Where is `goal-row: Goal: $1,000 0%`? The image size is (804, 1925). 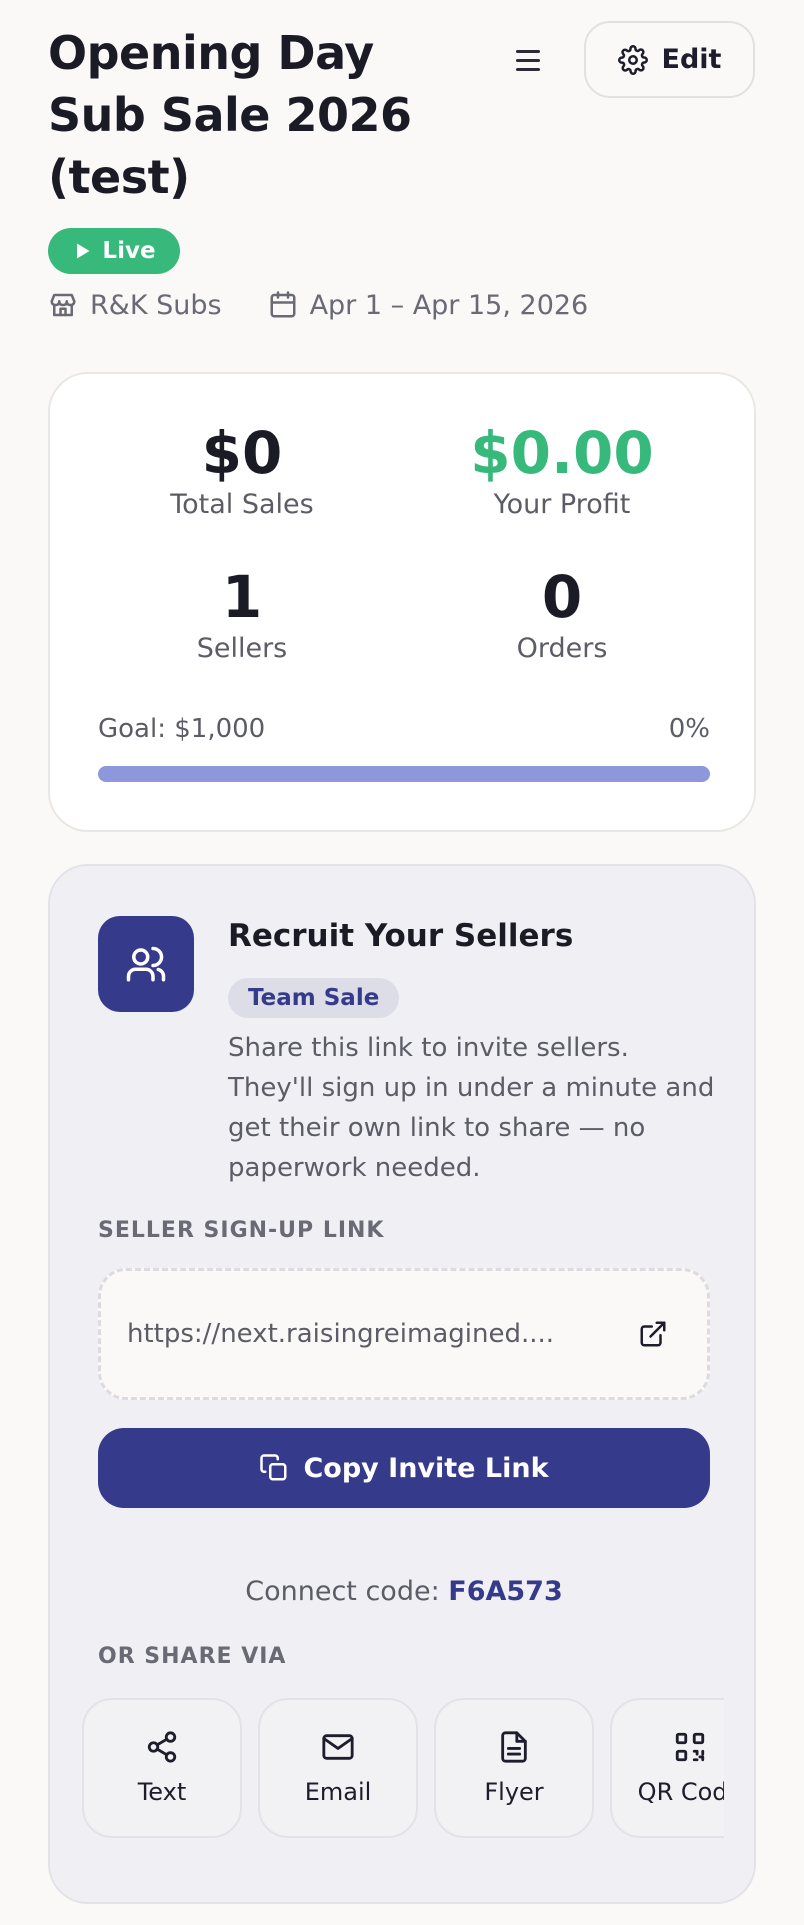
goal-row: Goal: $1,000 0% is located at coordinates (404, 729).